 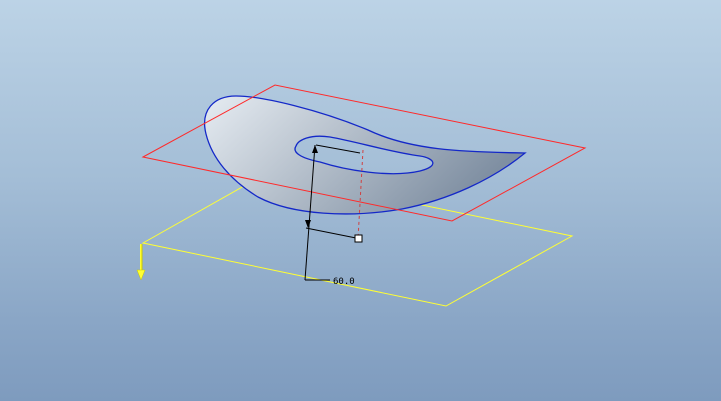 I want to click on dimension-lower-extension, so click(x=331, y=233).